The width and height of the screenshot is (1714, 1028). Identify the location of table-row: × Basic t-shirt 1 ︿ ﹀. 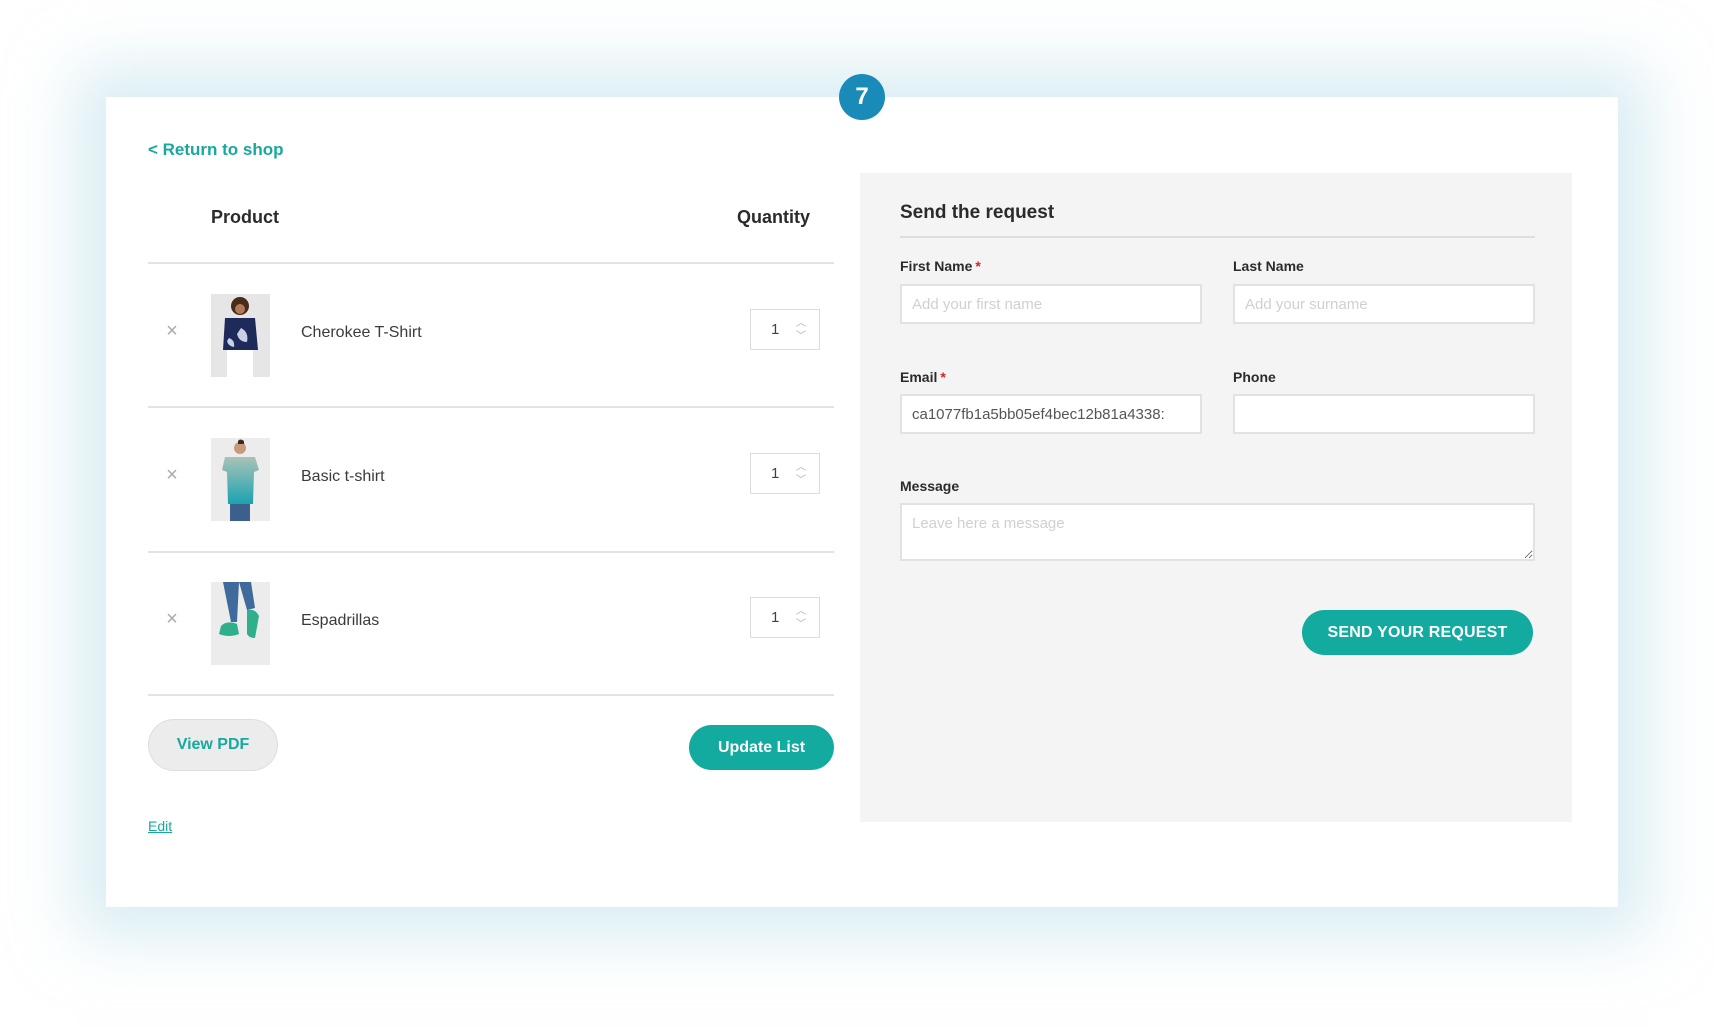
(491, 479).